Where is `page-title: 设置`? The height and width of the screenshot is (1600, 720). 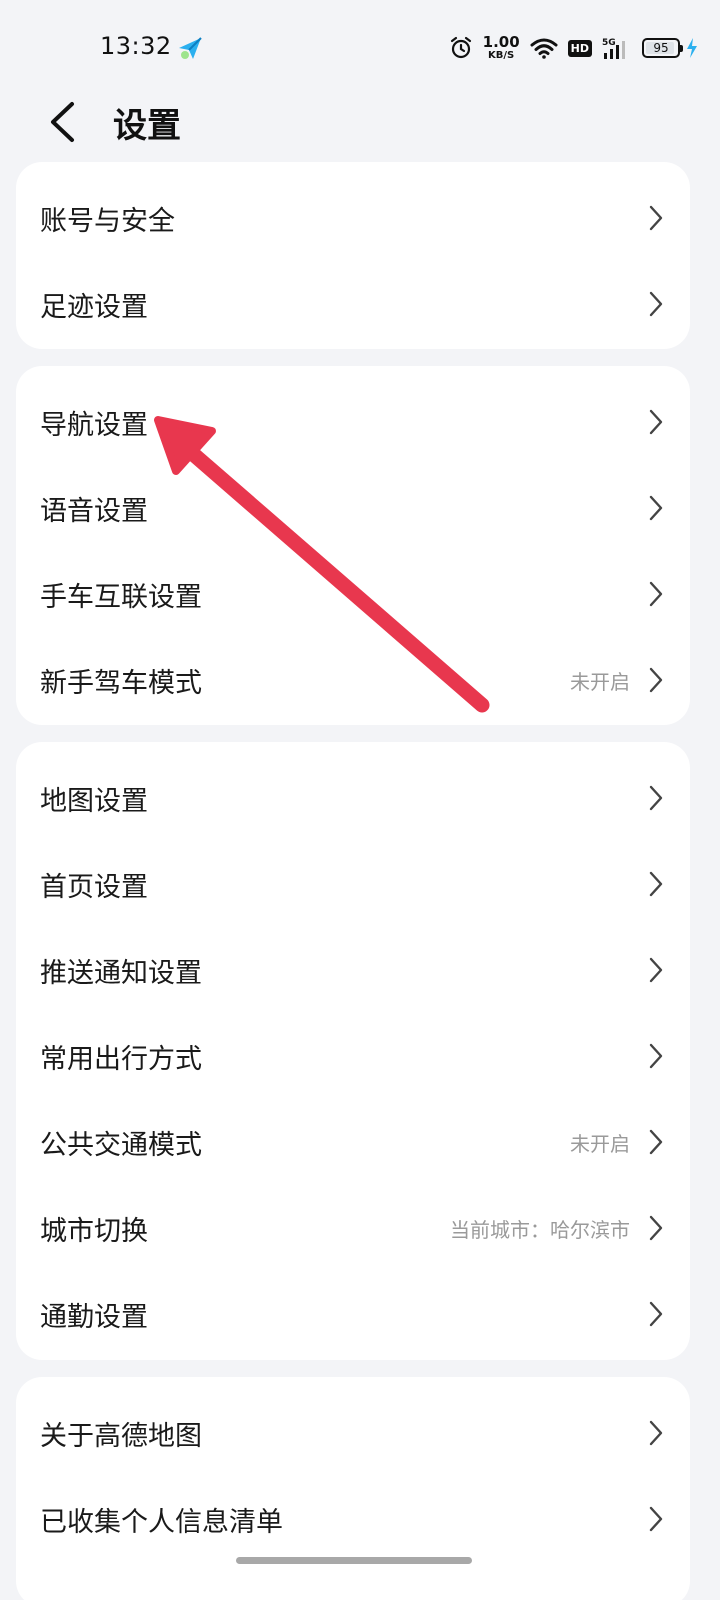 page-title: 设置 is located at coordinates (147, 126).